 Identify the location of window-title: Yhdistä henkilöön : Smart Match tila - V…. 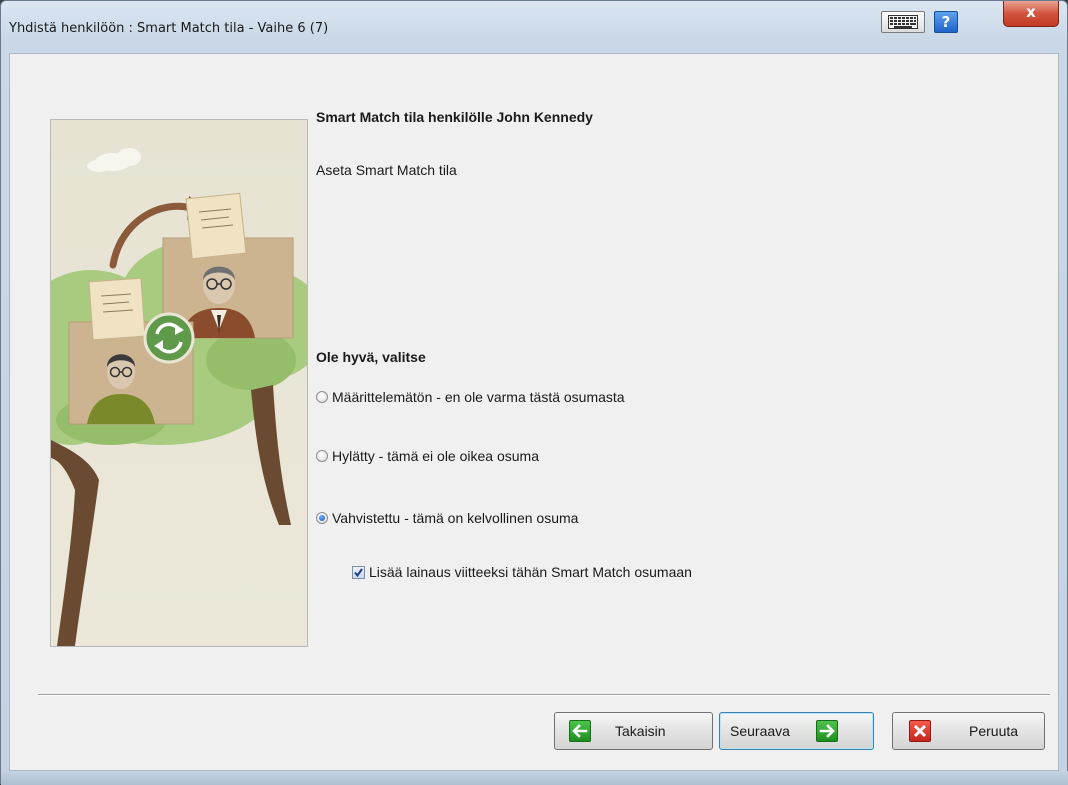
(169, 28).